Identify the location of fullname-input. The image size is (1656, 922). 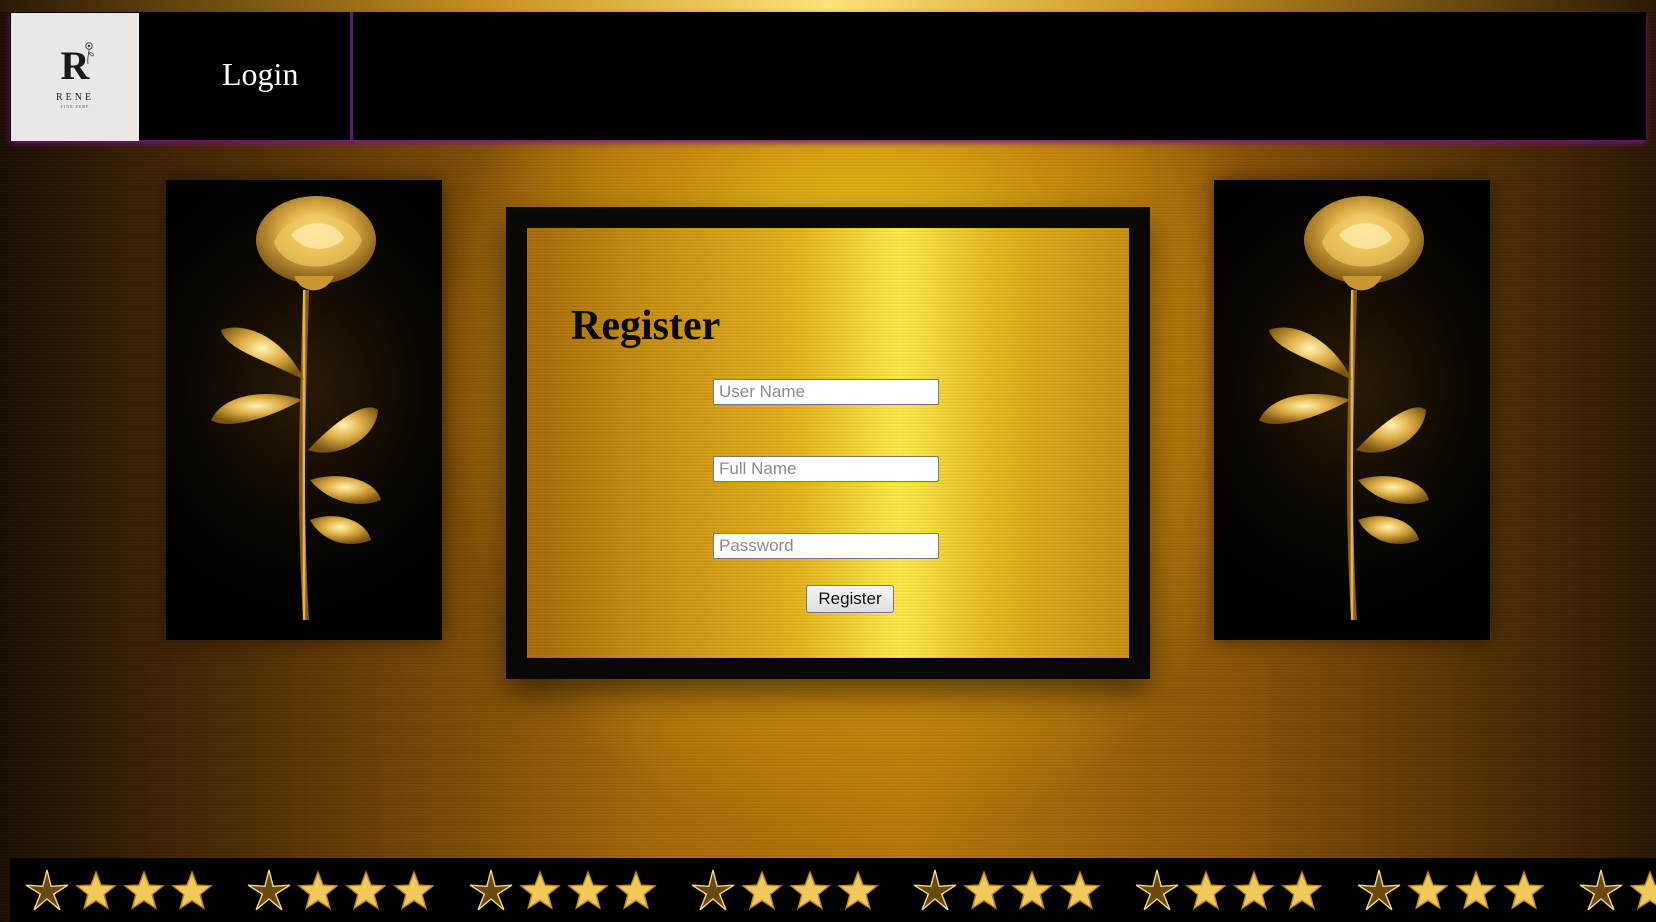
(826, 469).